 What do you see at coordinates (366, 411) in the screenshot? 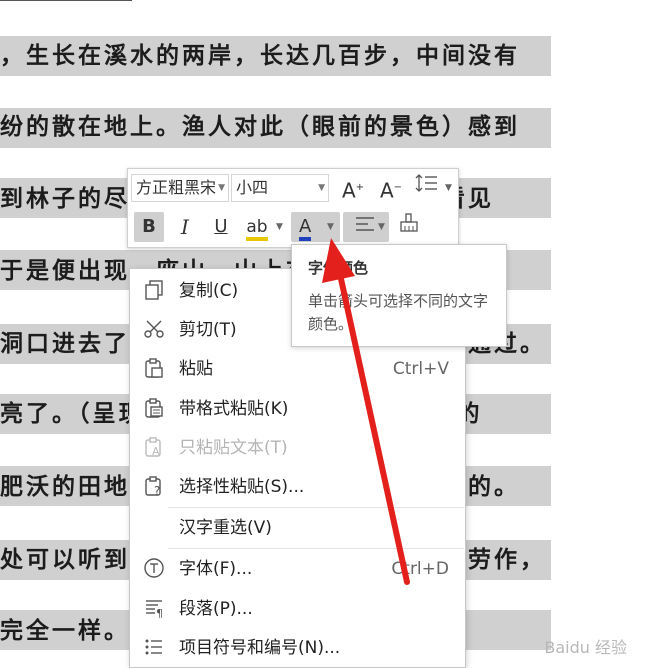
I see `annotation-arrow-icon` at bounding box center [366, 411].